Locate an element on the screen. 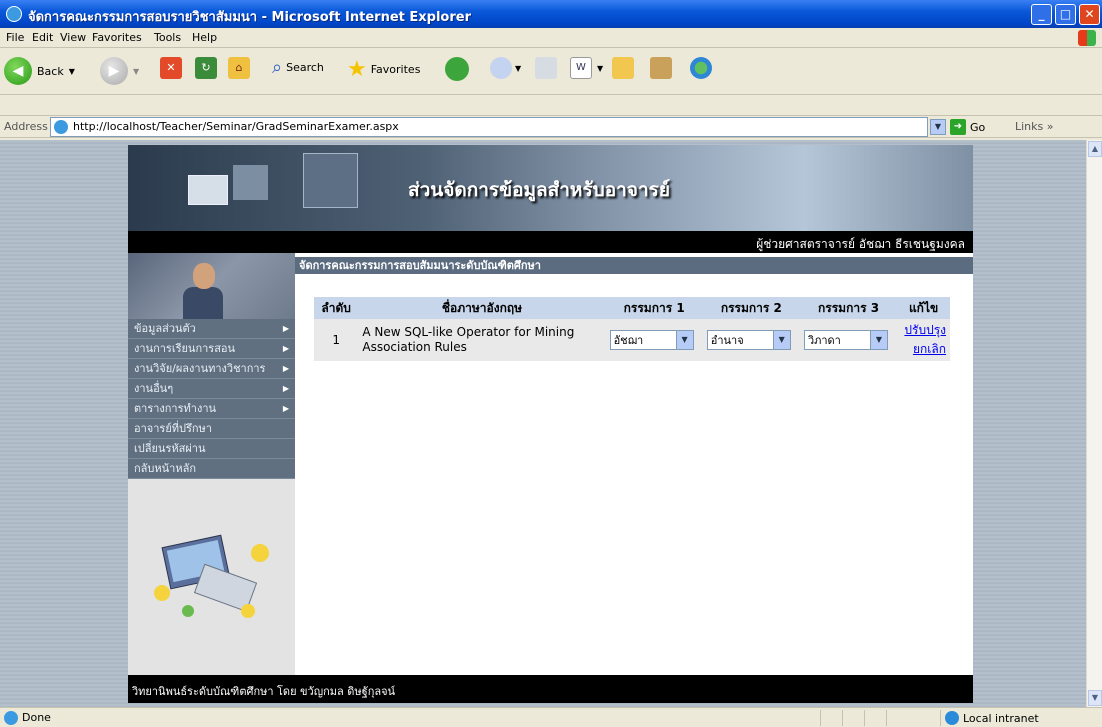 This screenshot has height=727, width=1102. column-header: กรรมการ 3 is located at coordinates (848, 308).